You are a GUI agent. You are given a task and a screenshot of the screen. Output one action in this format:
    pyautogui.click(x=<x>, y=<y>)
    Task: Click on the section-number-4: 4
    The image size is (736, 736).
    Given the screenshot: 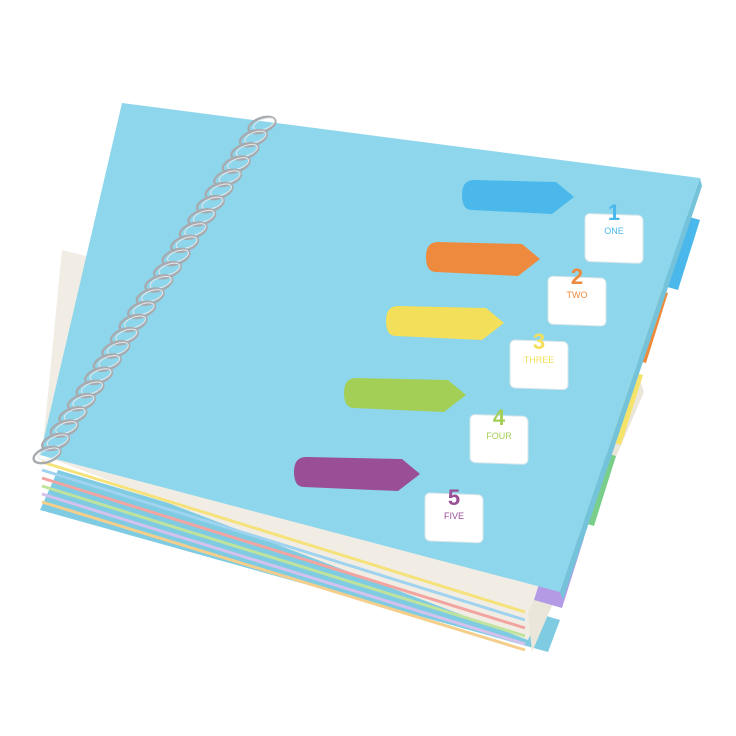 What is the action you would take?
    pyautogui.click(x=499, y=417)
    